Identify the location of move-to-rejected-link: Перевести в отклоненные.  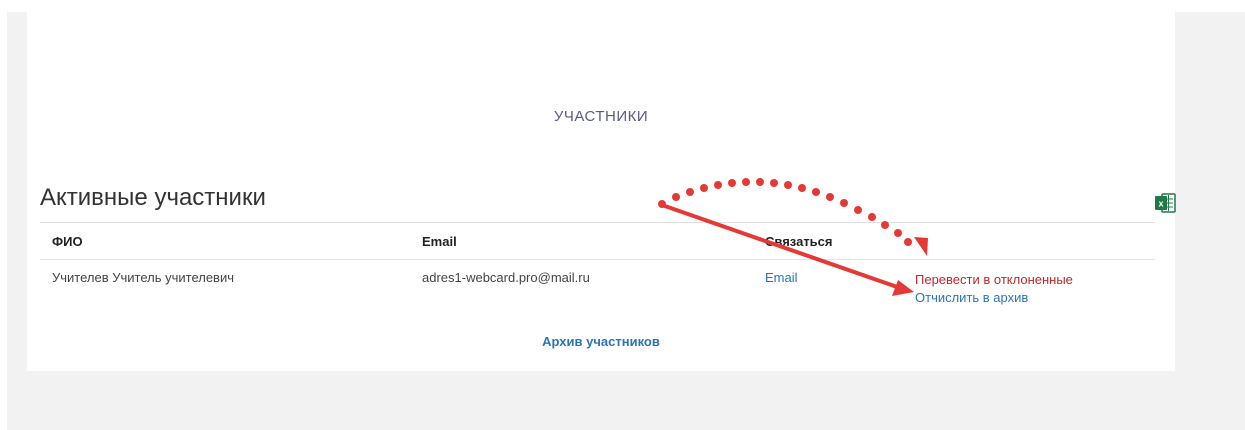
(994, 279).